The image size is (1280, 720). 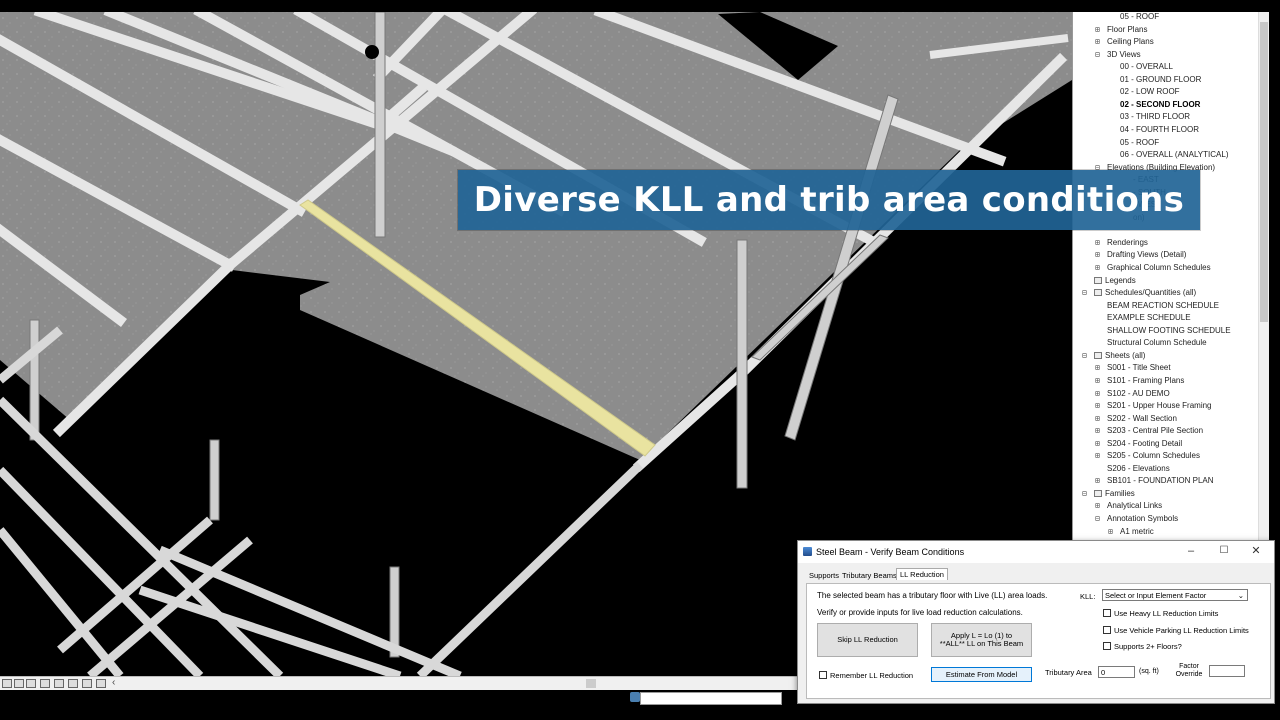 I want to click on browser-item: S204 - Footing Detail, so click(x=1144, y=444).